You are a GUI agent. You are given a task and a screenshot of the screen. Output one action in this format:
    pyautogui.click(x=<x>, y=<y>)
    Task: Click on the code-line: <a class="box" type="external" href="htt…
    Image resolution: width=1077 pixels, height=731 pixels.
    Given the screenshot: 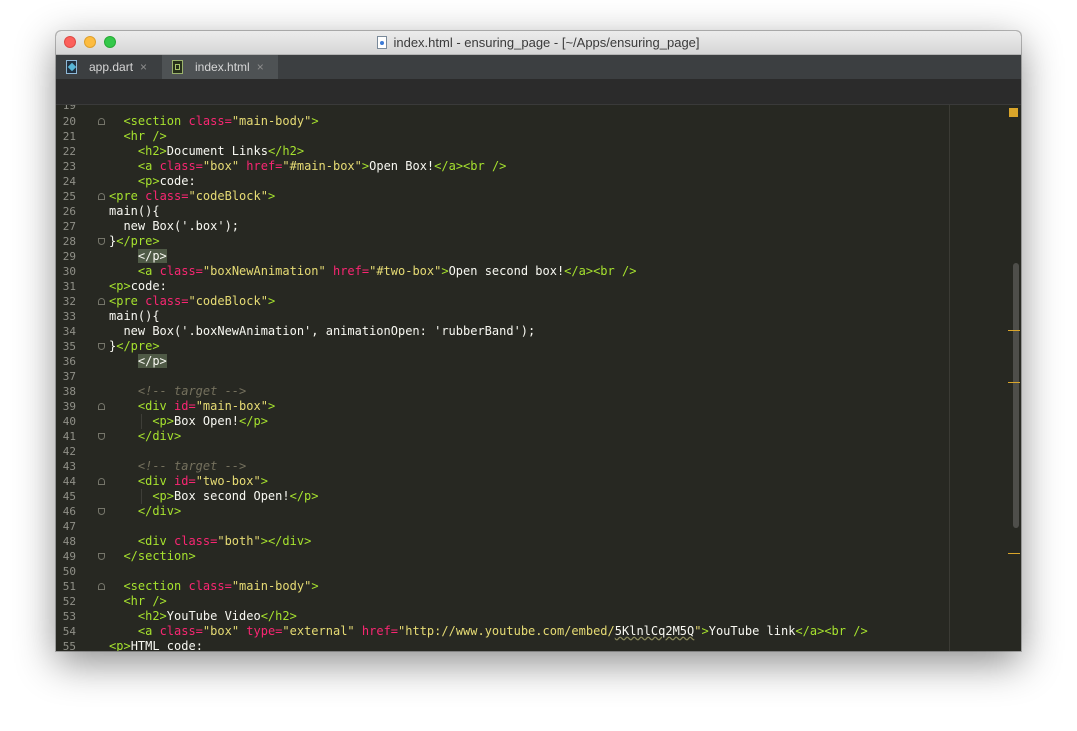 What is the action you would take?
    pyautogui.click(x=503, y=631)
    